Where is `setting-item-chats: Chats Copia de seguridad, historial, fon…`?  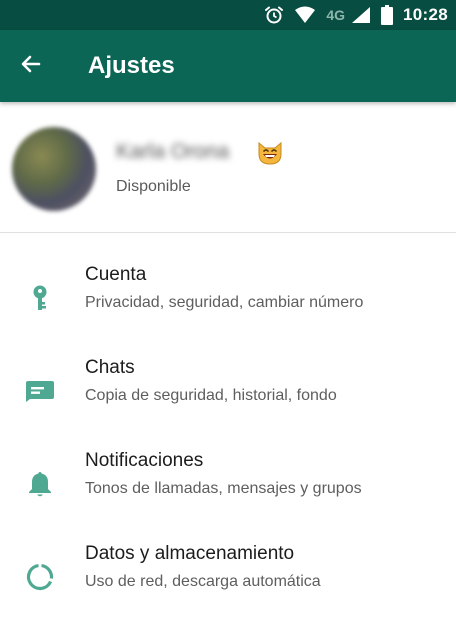
setting-item-chats: Chats Copia de seguridad, historial, fon… is located at coordinates (228, 388).